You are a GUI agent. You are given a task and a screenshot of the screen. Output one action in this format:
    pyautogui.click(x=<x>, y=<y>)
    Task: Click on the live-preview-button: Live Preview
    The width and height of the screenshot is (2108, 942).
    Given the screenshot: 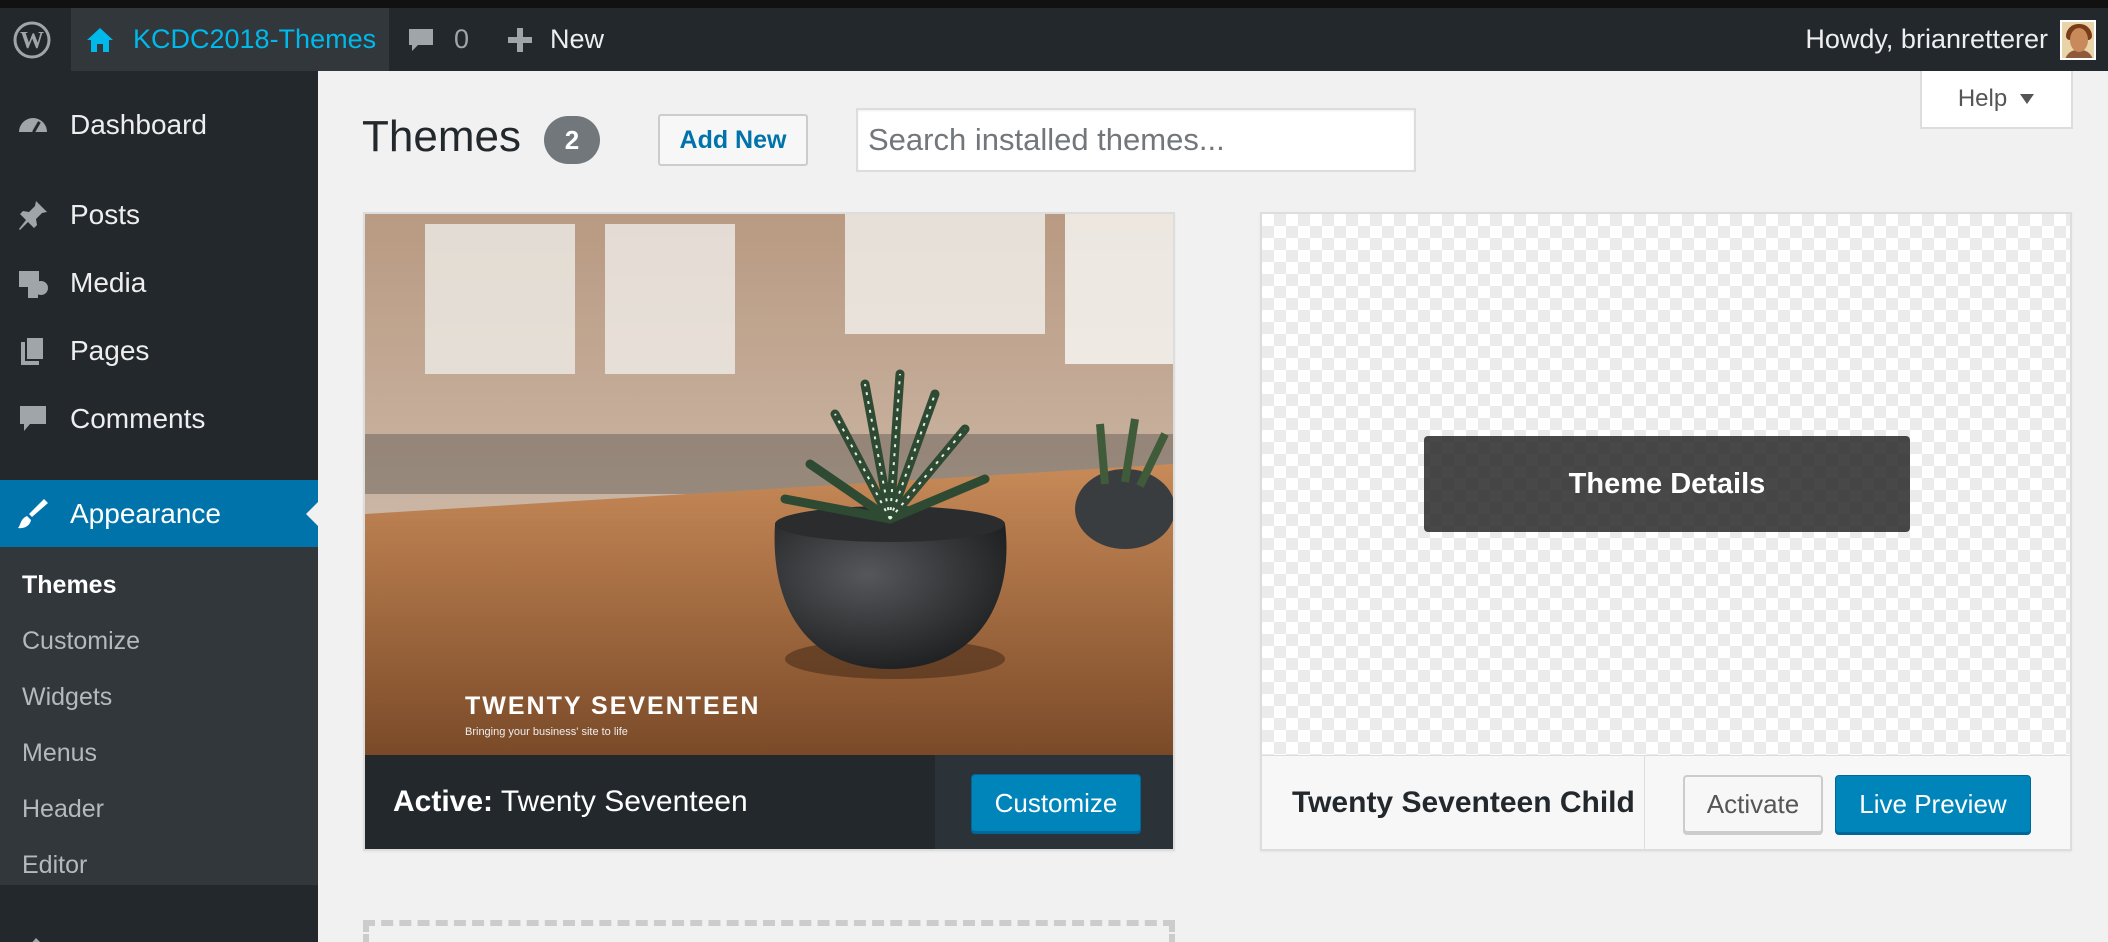 What is the action you would take?
    pyautogui.click(x=1933, y=804)
    